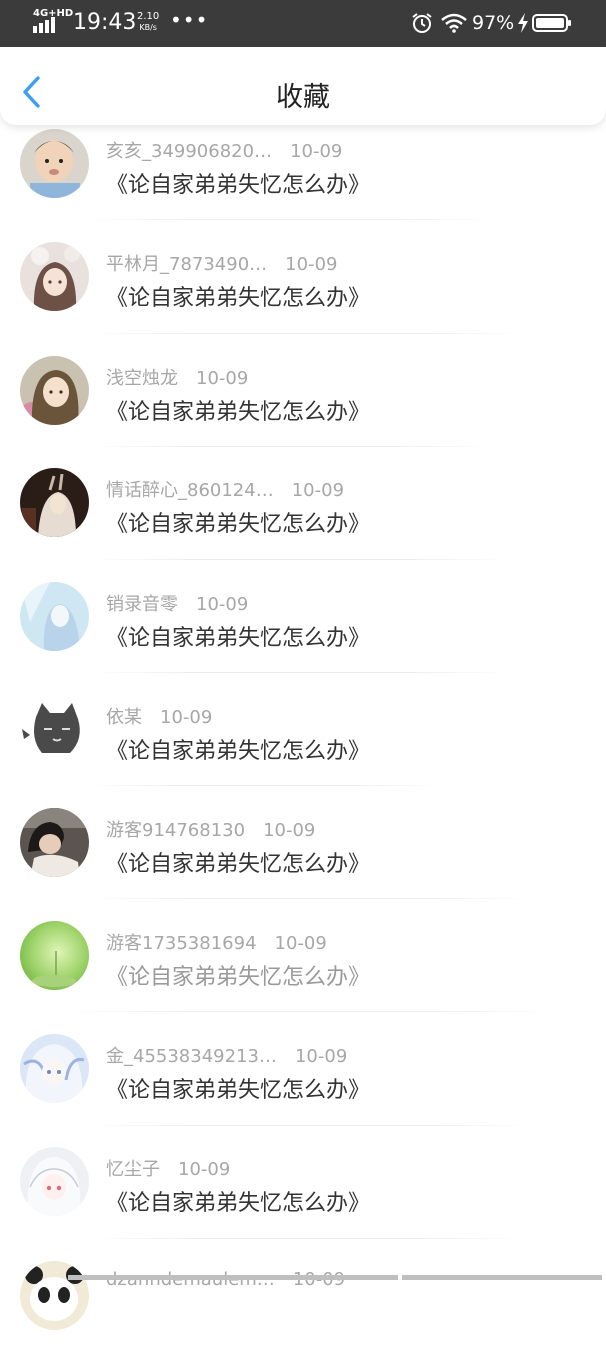  I want to click on page-title: 收藏, so click(303, 97).